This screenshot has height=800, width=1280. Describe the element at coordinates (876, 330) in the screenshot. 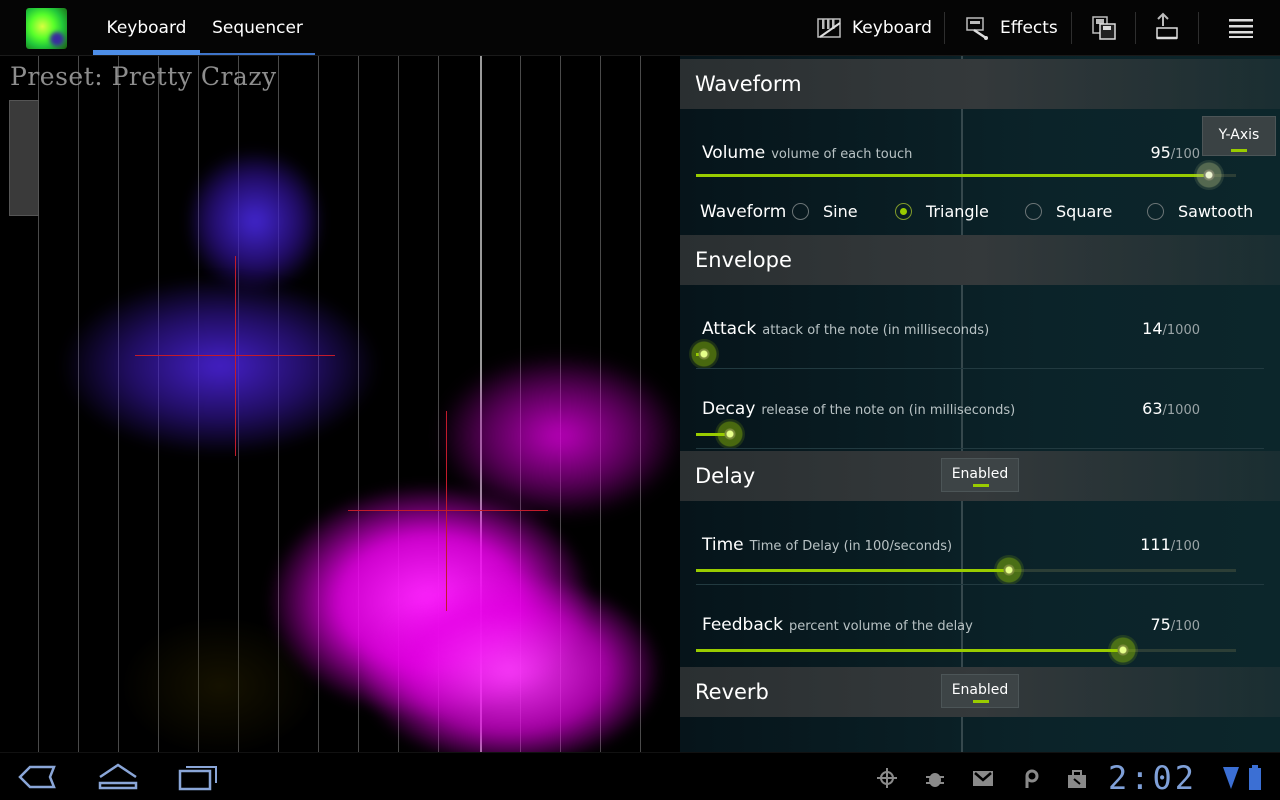

I see `attack-description: attack of the note (in milliseconds)` at that location.